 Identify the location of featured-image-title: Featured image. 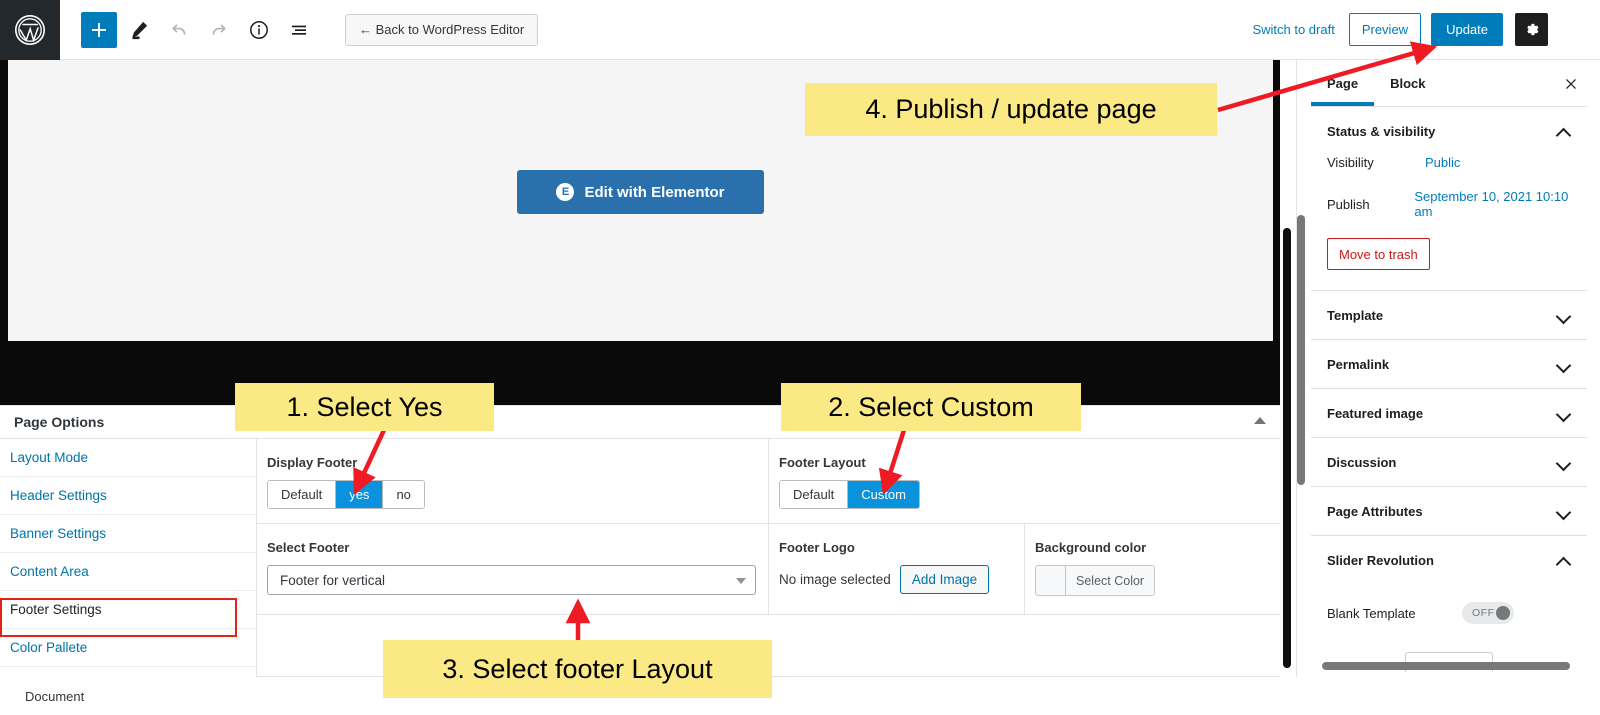
(1375, 413).